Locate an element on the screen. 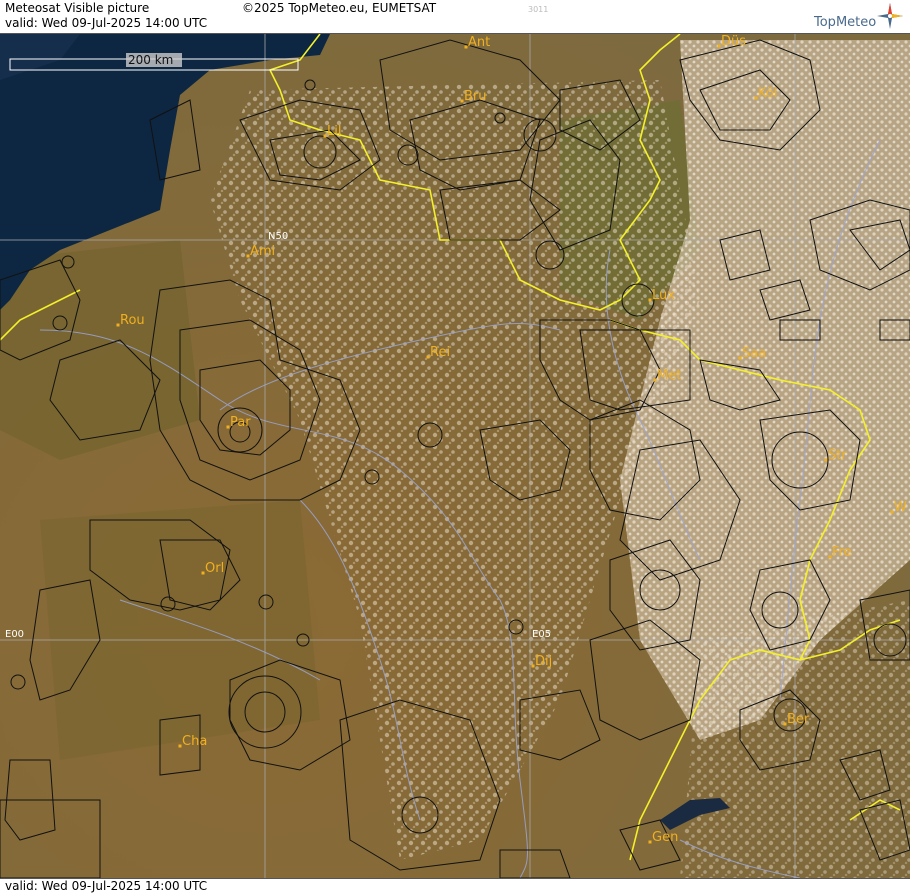 This screenshot has height=894, width=910. scale-label: 200 km is located at coordinates (150, 60).